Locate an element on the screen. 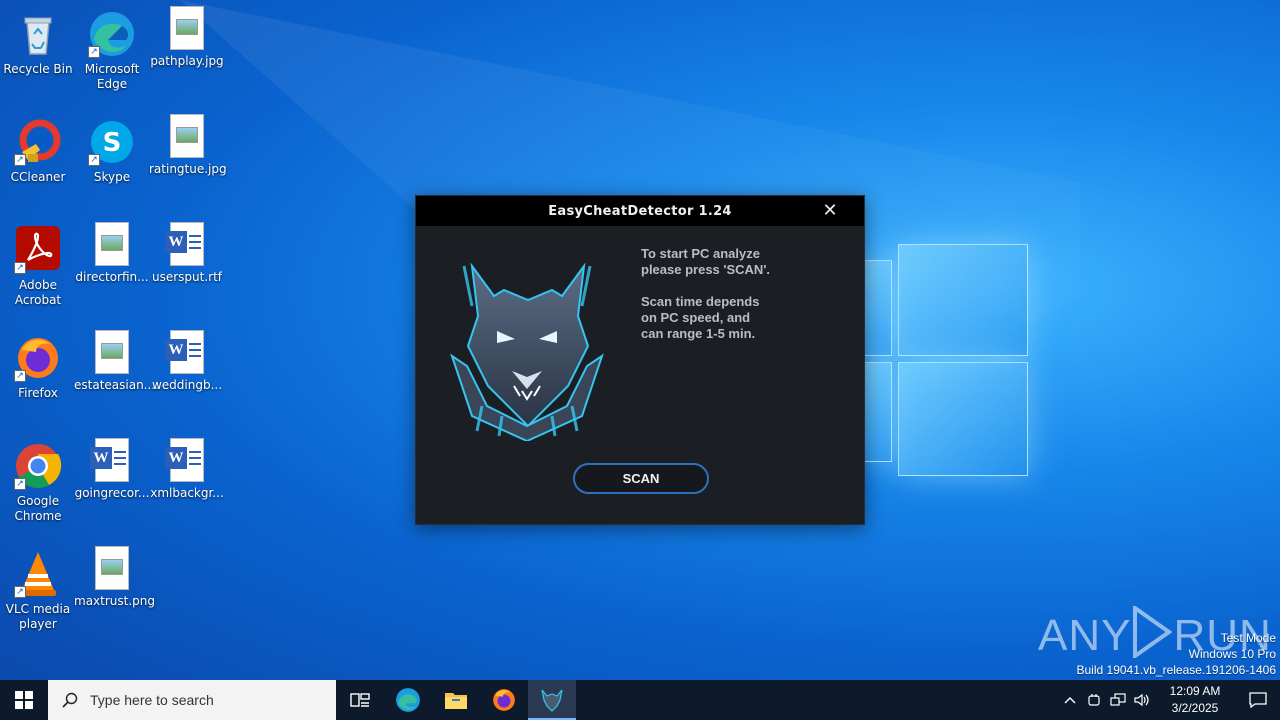 The width and height of the screenshot is (1280, 720). wolf-logo is located at coordinates (527, 344).